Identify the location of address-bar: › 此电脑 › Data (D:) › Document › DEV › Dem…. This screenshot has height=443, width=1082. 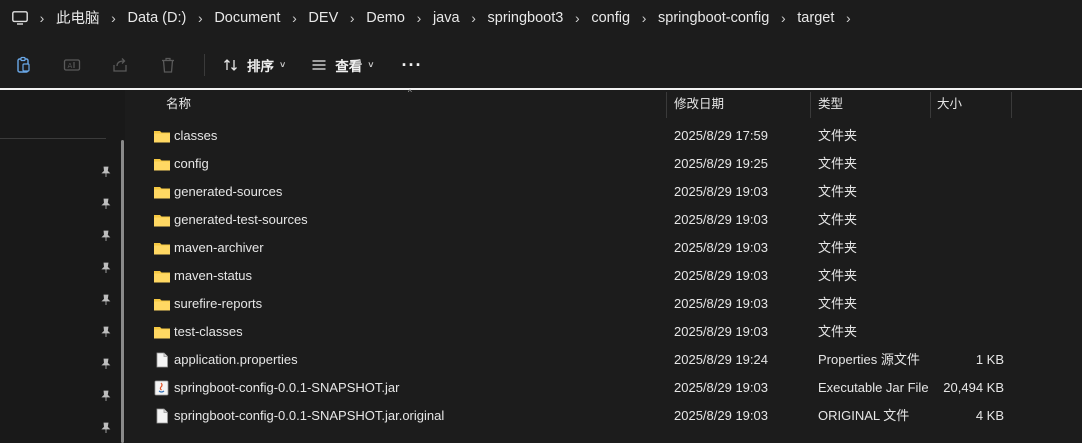
(541, 17).